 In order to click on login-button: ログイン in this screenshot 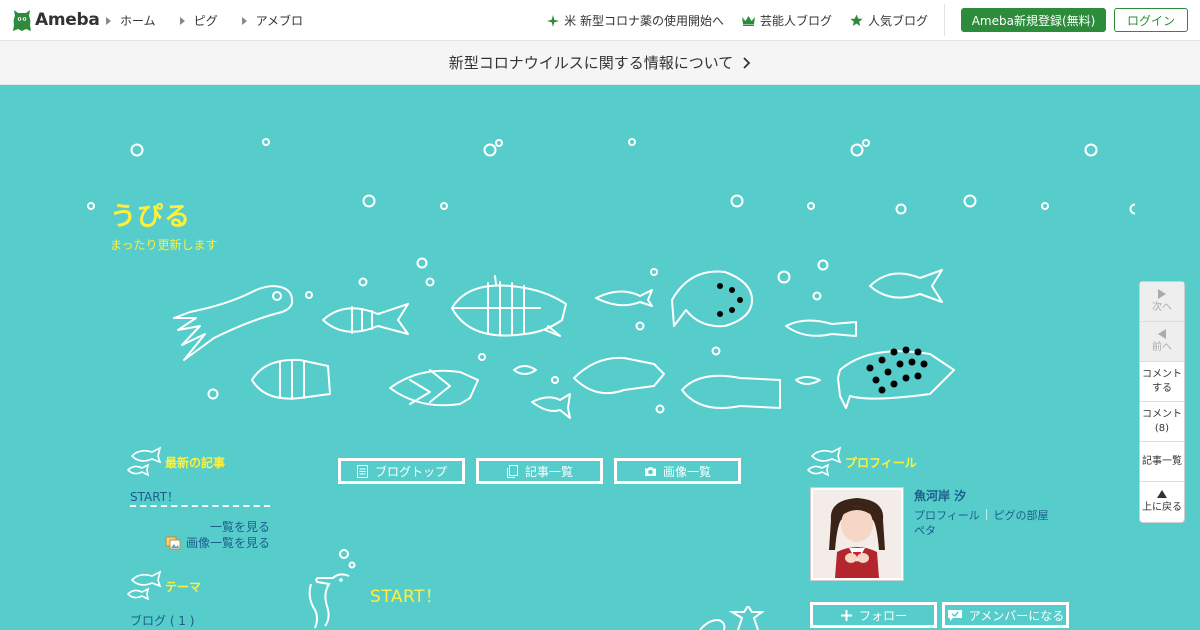, I will do `click(1151, 20)`.